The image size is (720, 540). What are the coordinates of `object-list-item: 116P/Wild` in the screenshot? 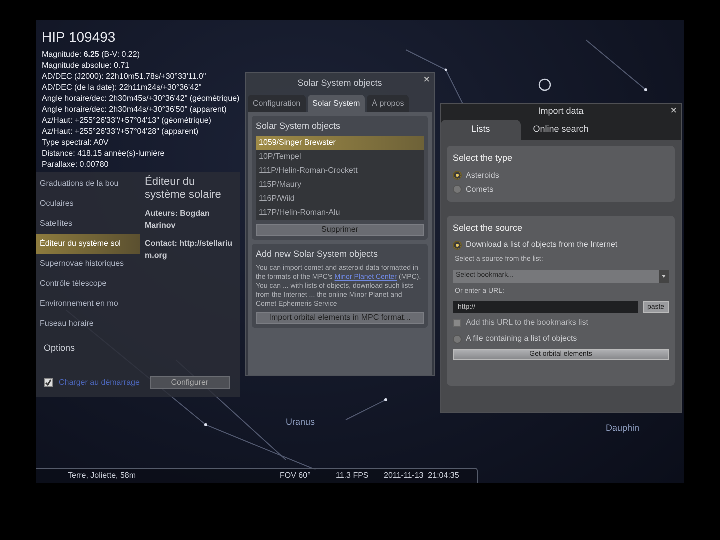 It's located at (340, 199).